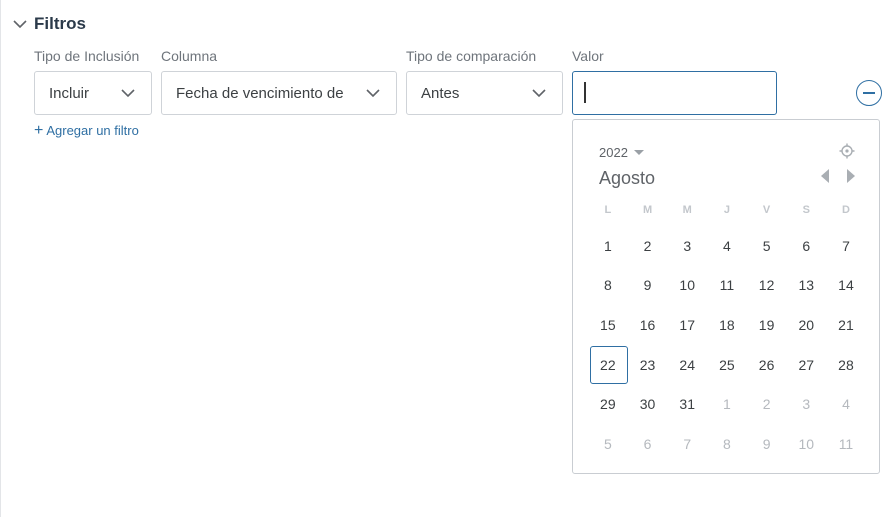 This screenshot has height=517, width=896. What do you see at coordinates (847, 151) in the screenshot?
I see `crosshair-icon` at bounding box center [847, 151].